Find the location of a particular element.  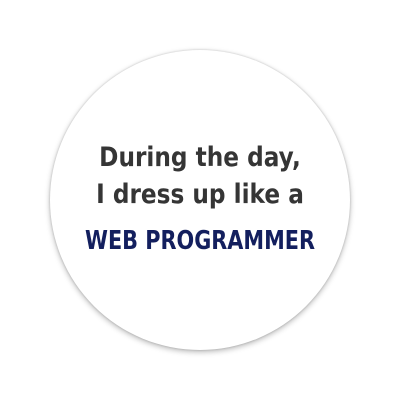

sticker-text-line-3: WEB PROGRAMMER is located at coordinates (200, 241).